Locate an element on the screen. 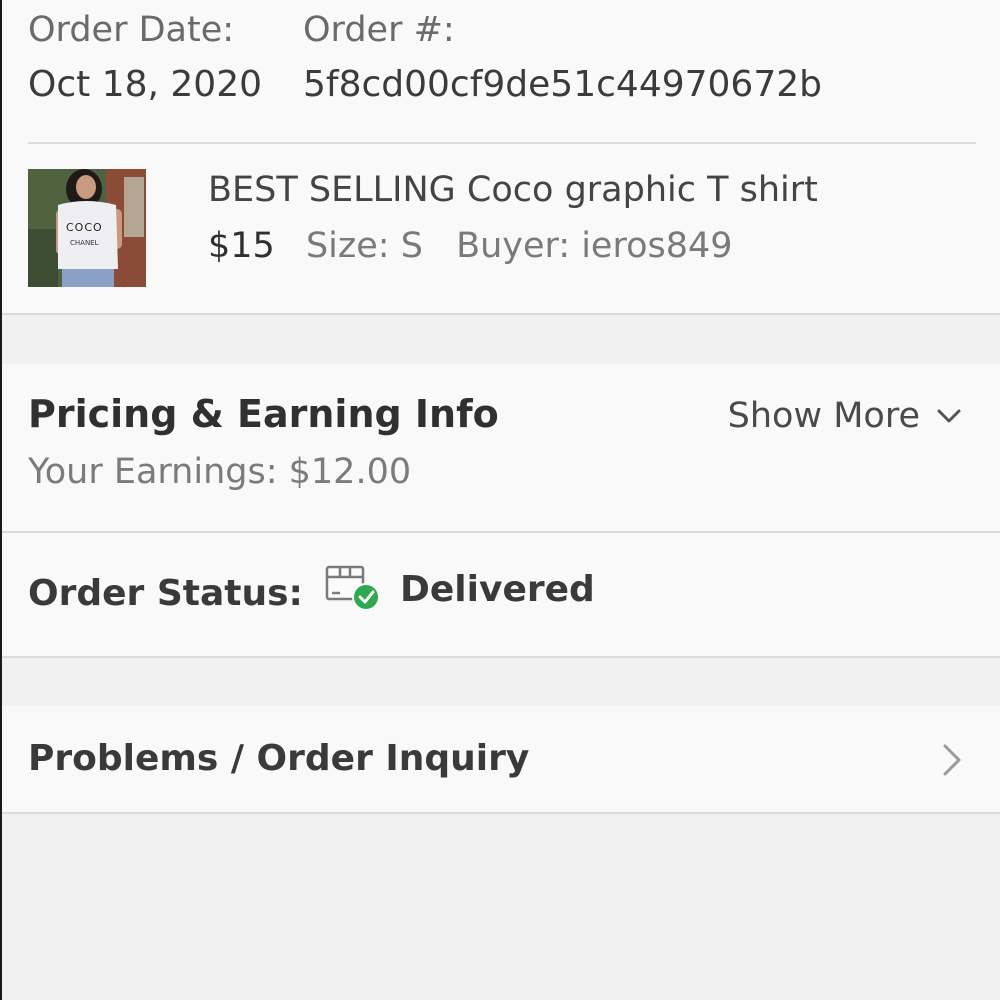 The height and width of the screenshot is (1000, 1000). item-thumbnail: COCO CHANEL is located at coordinates (87, 228).